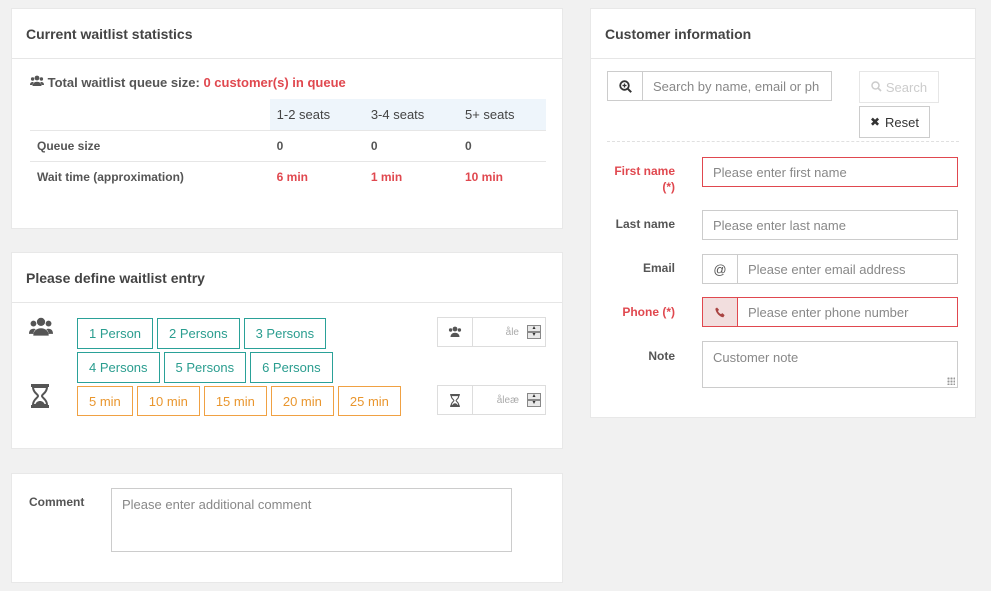  What do you see at coordinates (198, 333) in the screenshot?
I see `party-size-option: 2 Persons` at bounding box center [198, 333].